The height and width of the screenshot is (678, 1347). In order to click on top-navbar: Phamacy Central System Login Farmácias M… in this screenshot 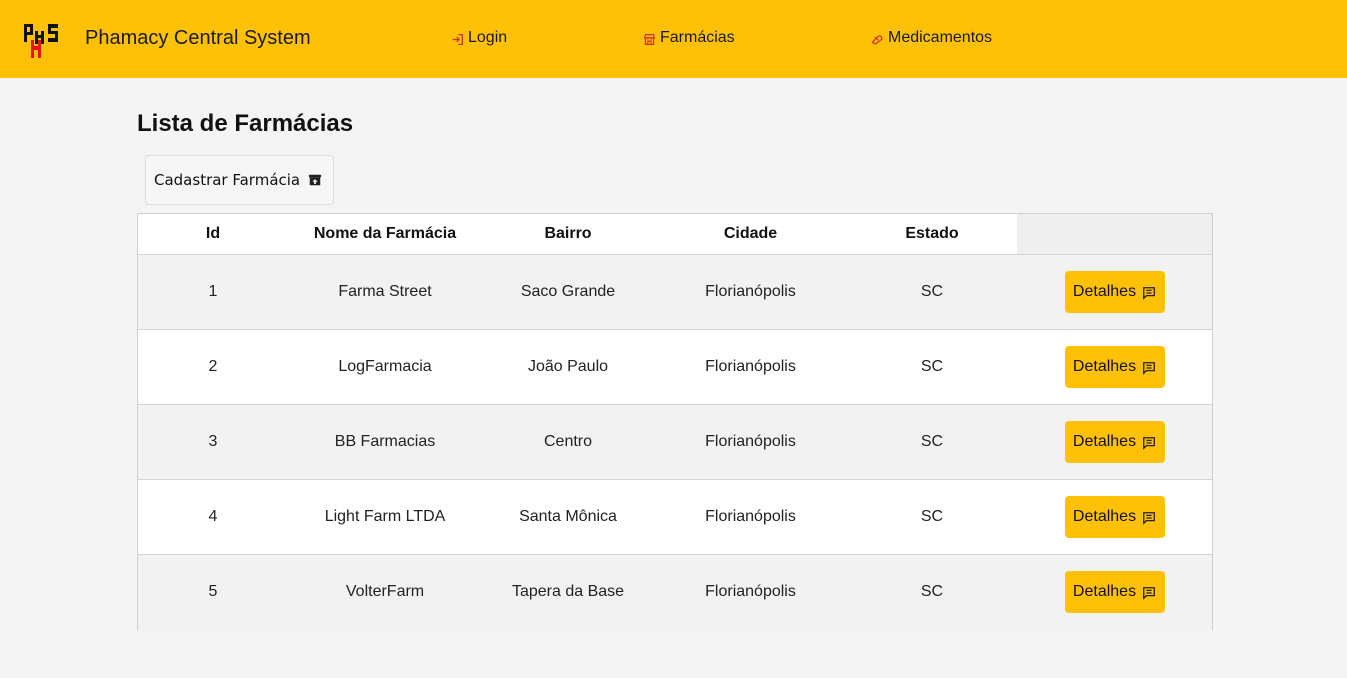, I will do `click(673, 39)`.